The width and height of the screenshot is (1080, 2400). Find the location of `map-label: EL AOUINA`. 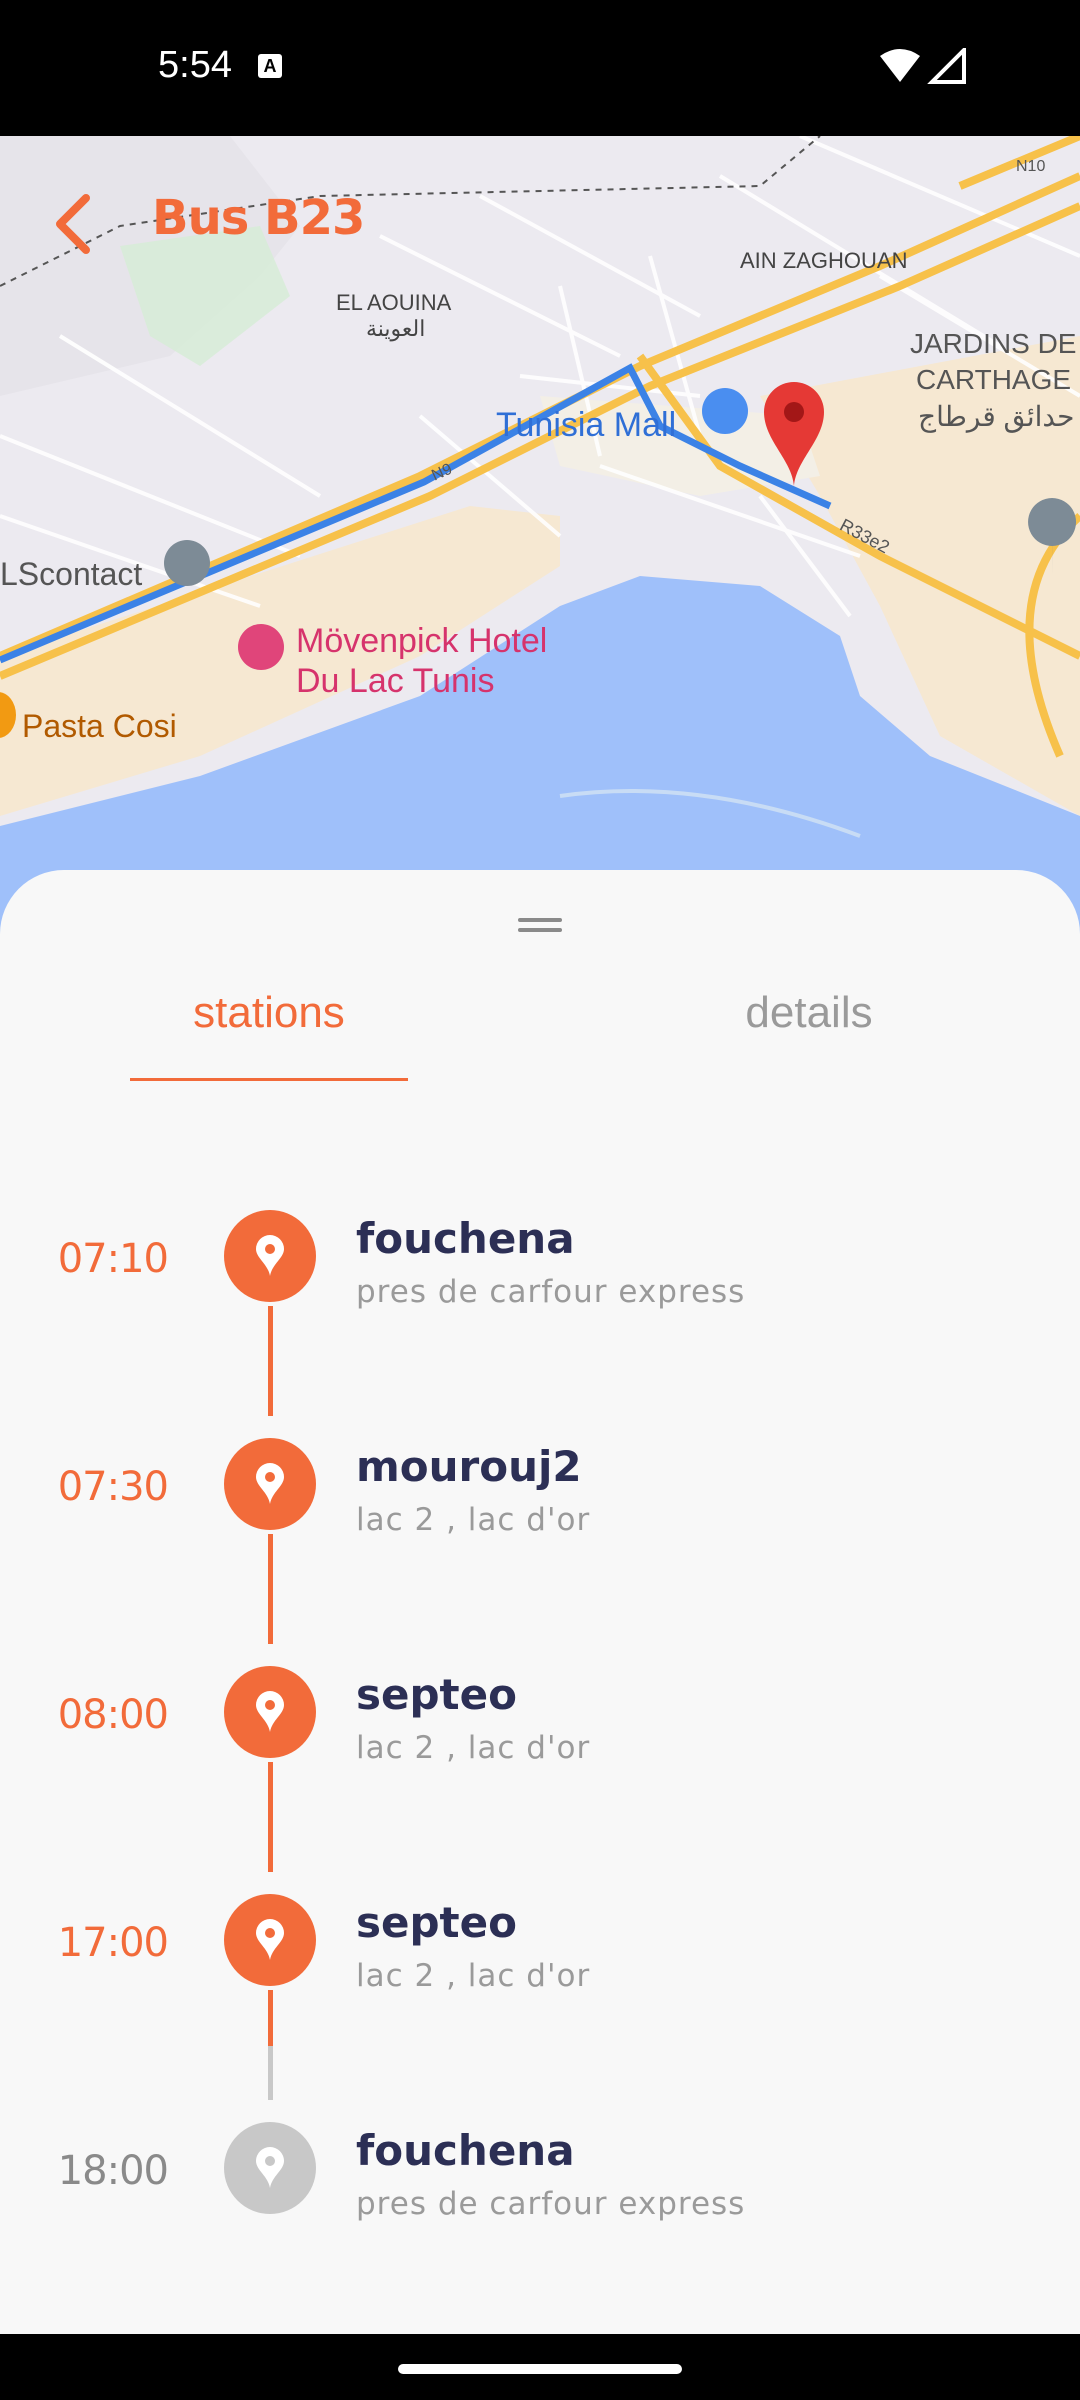

map-label: EL AOUINA is located at coordinates (394, 302).